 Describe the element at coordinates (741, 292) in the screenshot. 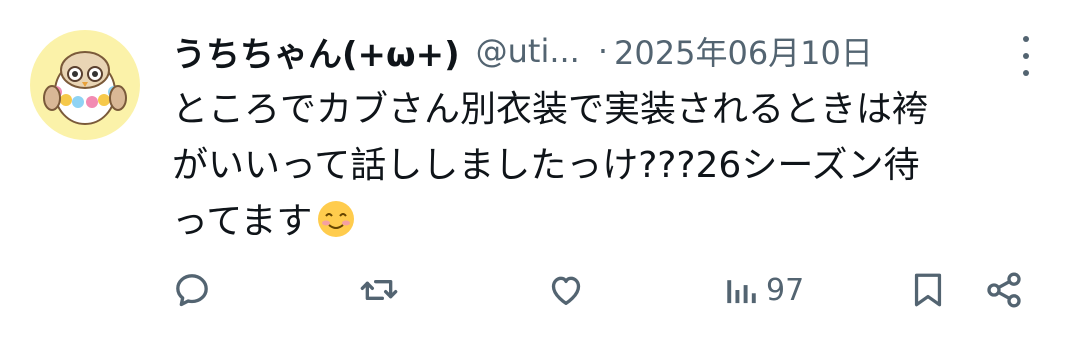

I see `views-icon` at that location.